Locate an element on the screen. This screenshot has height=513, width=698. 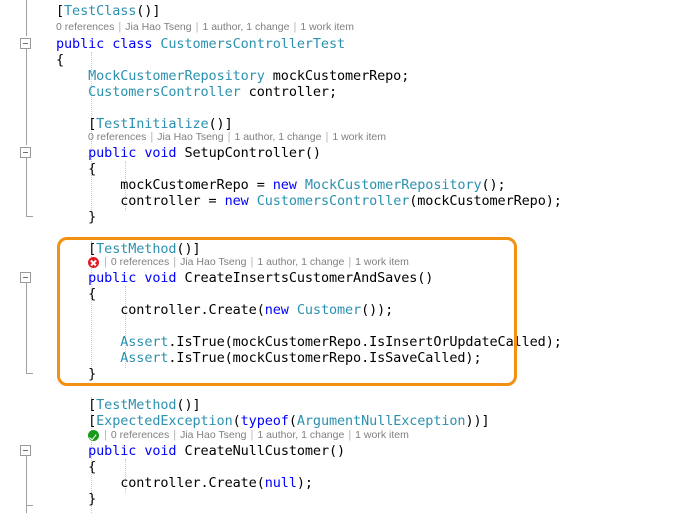
code-line: controller.Create(new Customer()); is located at coordinates (224, 310).